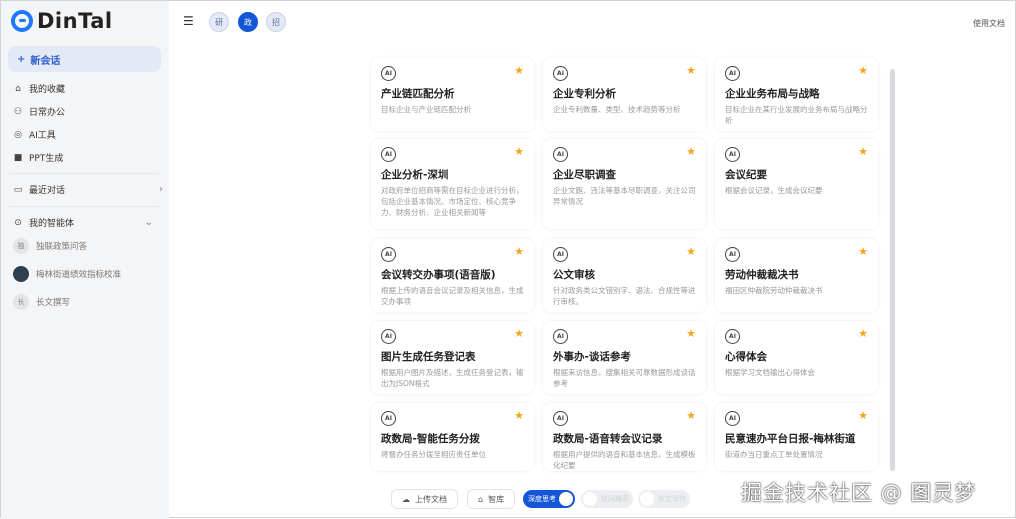  What do you see at coordinates (47, 90) in the screenshot?
I see `label: 我的收藏` at bounding box center [47, 90].